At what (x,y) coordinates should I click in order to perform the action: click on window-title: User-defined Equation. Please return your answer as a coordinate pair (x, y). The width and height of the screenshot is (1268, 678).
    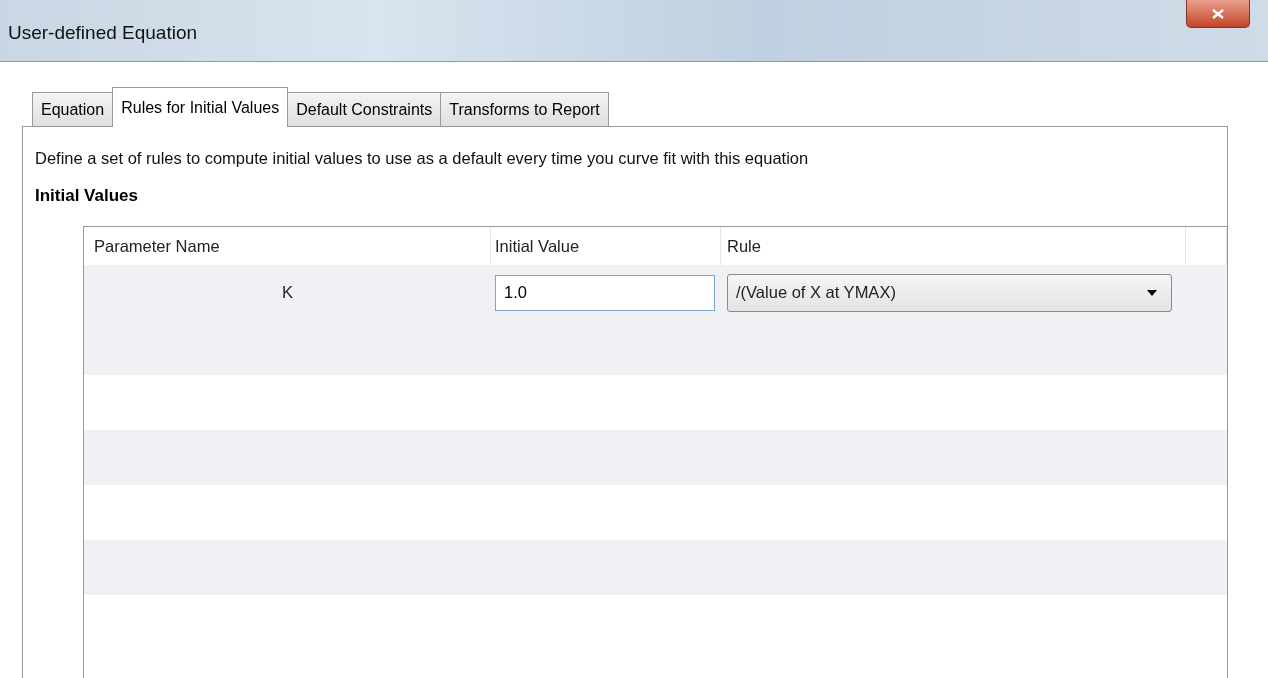
    Looking at the image, I should click on (102, 32).